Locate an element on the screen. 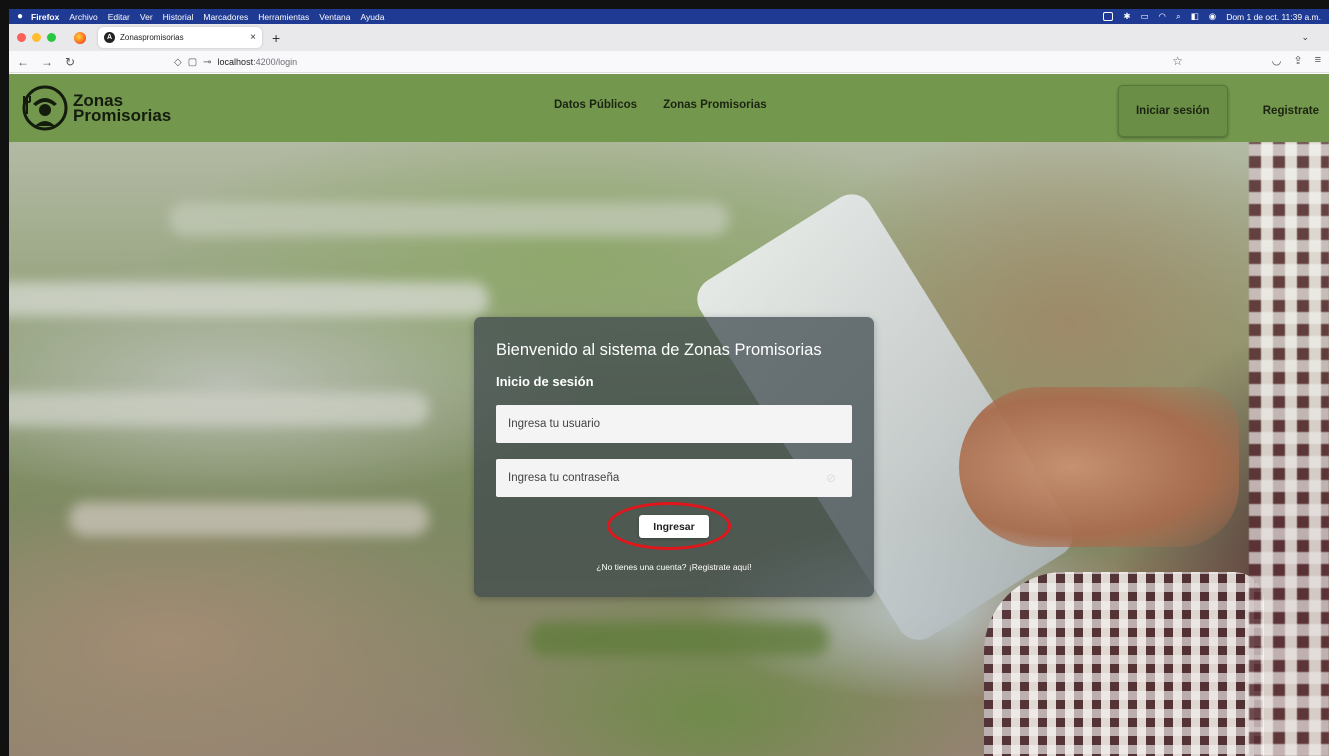 This screenshot has width=1329, height=756. brand-name: Zonas Promisorias is located at coordinates (122, 108).